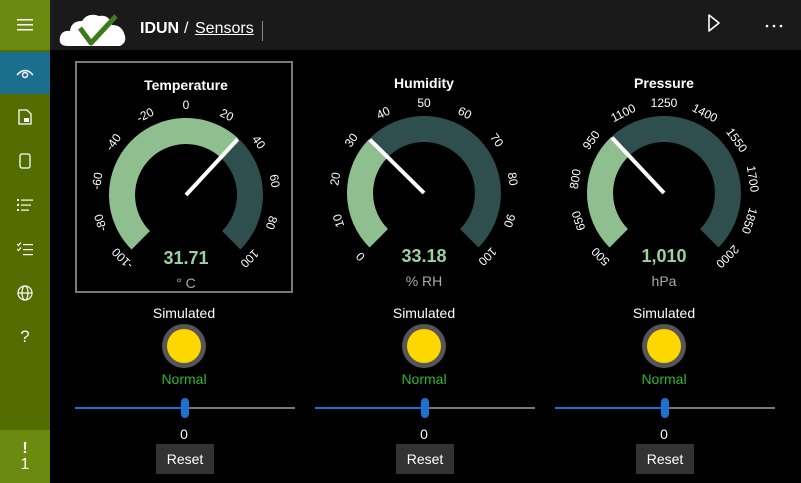  Describe the element at coordinates (25, 448) in the screenshot. I see `alert-icon: !` at that location.